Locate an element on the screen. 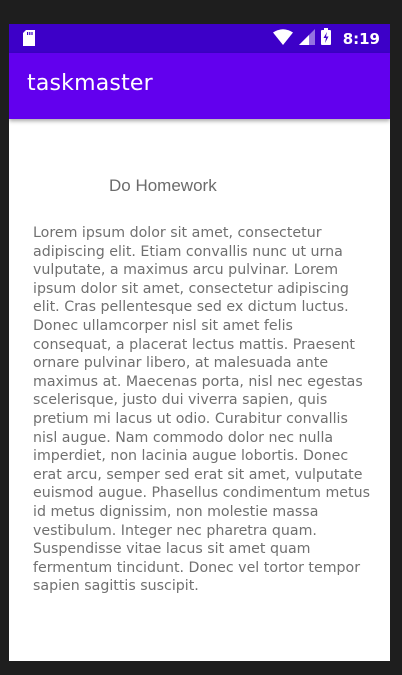  battery-charging-icon is located at coordinates (325, 38).